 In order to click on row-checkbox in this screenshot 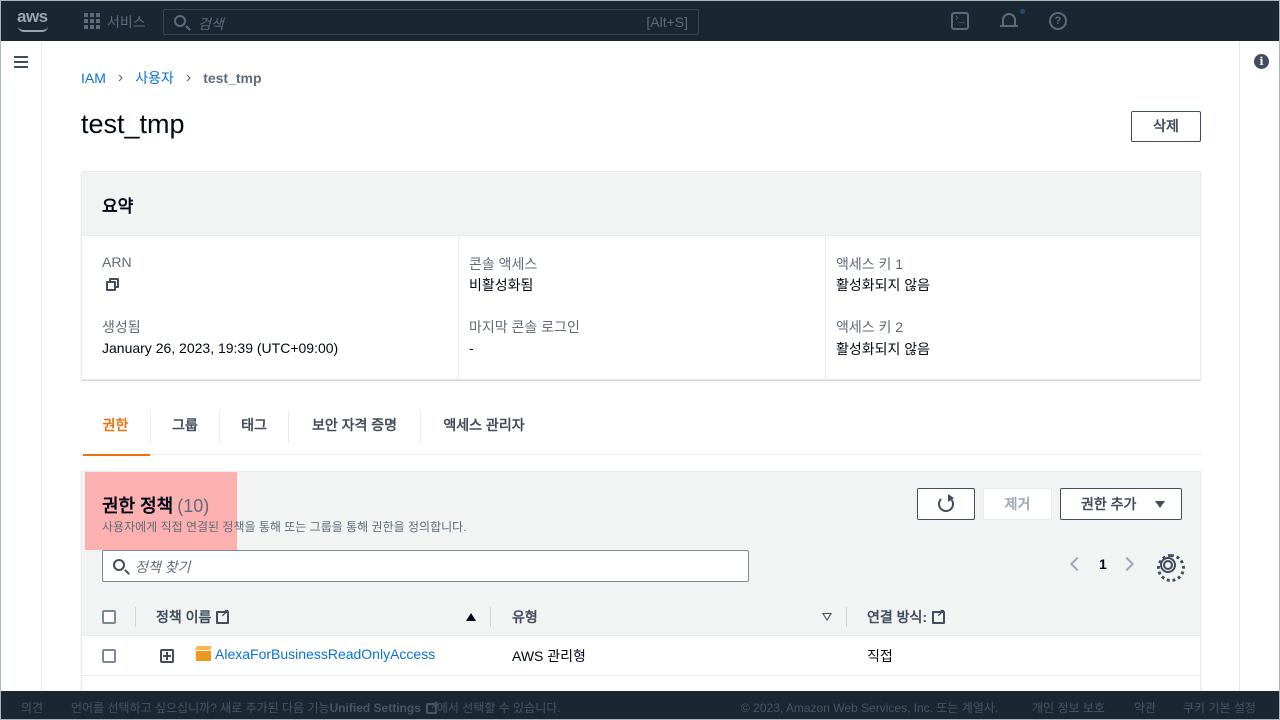, I will do `click(109, 656)`.